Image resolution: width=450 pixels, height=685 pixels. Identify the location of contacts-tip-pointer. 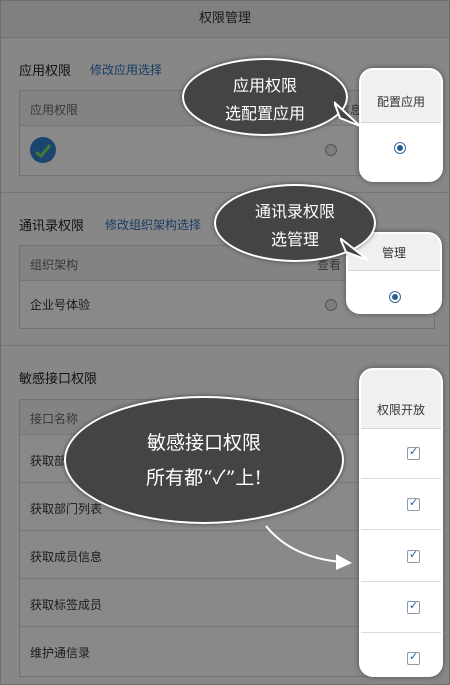
(354, 249).